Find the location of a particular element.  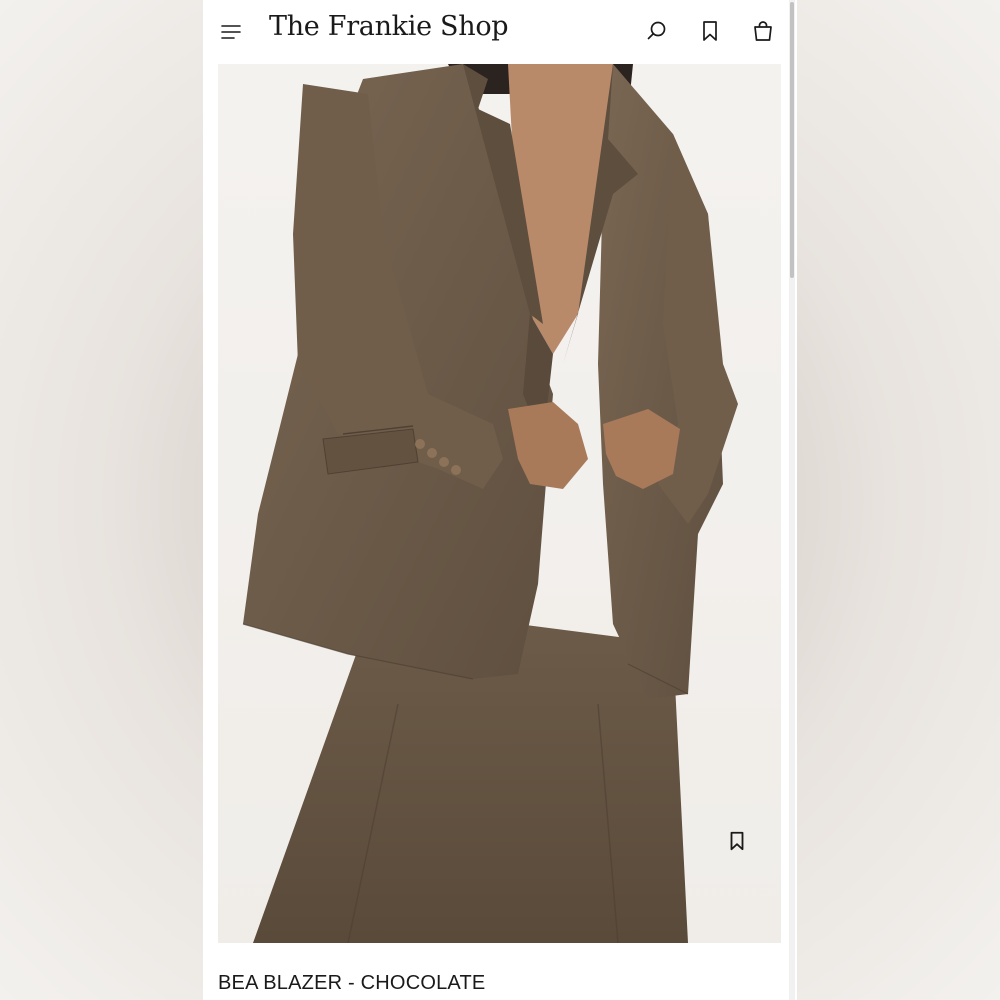

bookmark-icon is located at coordinates (710, 31).